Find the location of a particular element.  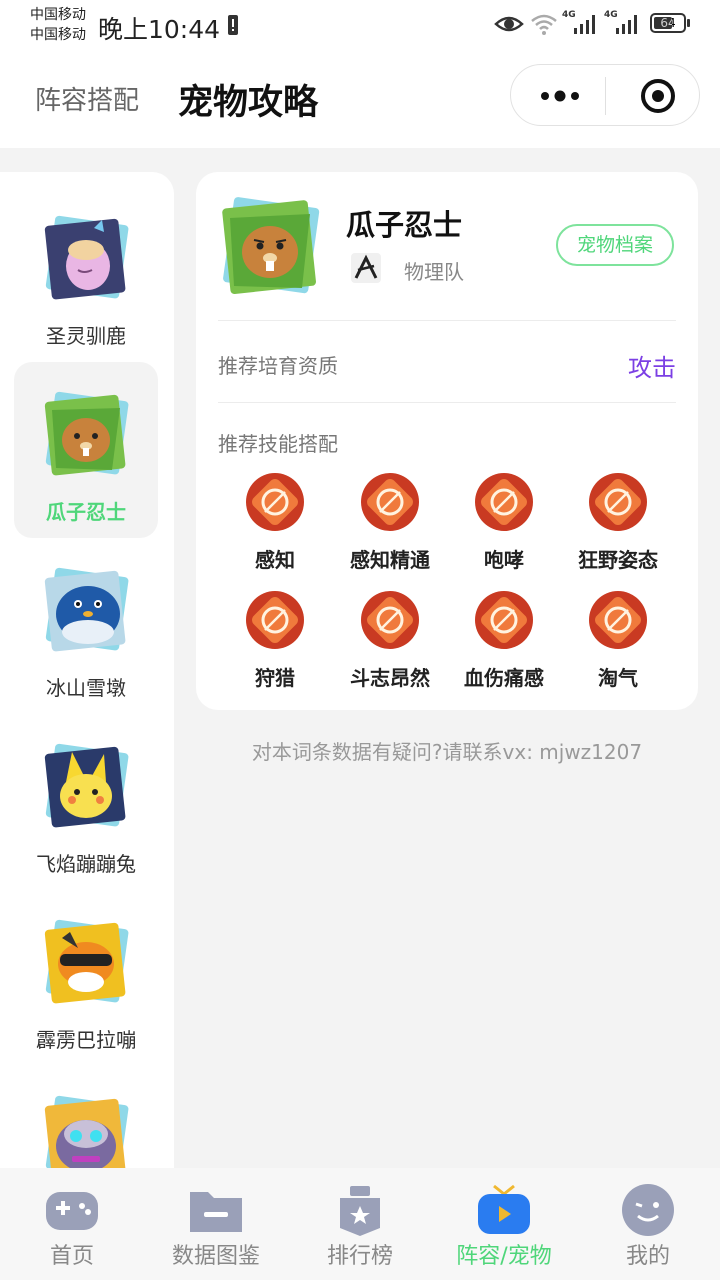

team-label: 物理队 is located at coordinates (434, 272).